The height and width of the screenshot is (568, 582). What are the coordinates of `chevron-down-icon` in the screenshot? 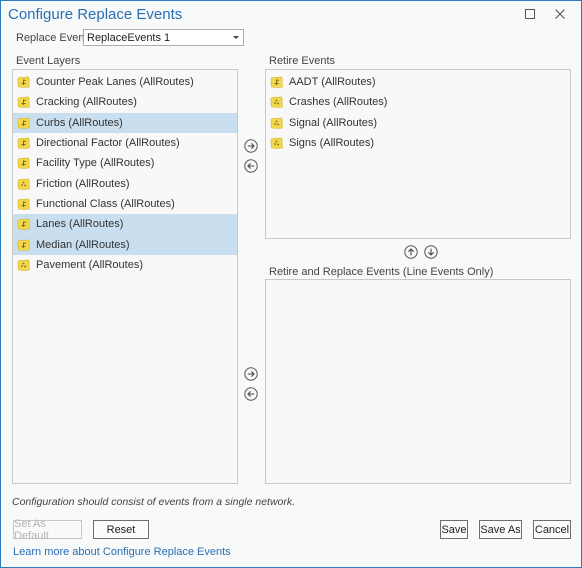 It's located at (236, 37).